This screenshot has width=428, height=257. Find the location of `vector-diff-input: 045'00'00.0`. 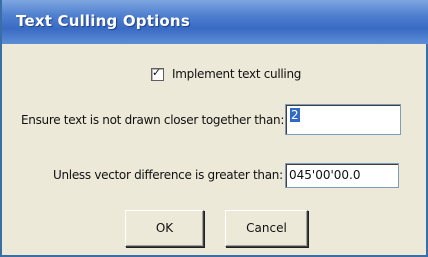

vector-diff-input: 045'00'00.0 is located at coordinates (342, 175).